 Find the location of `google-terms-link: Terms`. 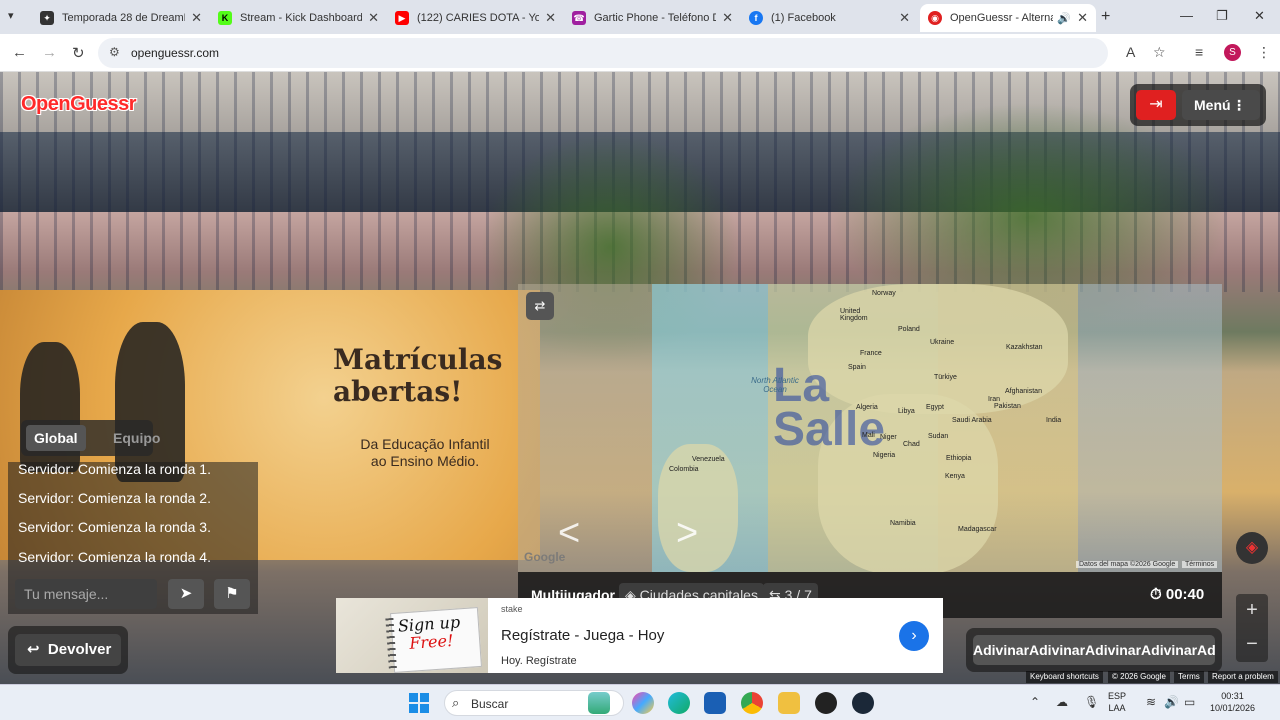

google-terms-link: Terms is located at coordinates (1189, 677).